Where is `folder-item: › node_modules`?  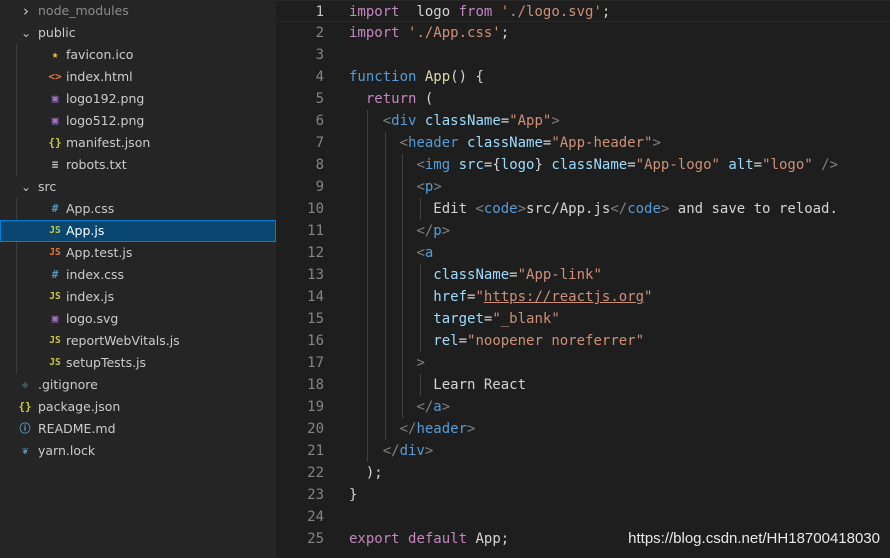
folder-item: › node_modules is located at coordinates (138, 11).